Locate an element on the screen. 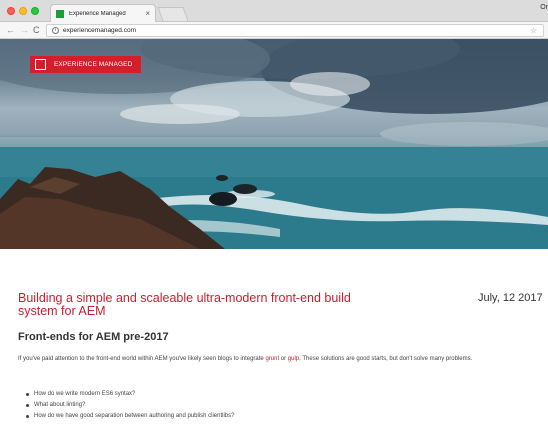 Image resolution: width=548 pixels, height=430 pixels. window-controls is located at coordinates (23, 11).